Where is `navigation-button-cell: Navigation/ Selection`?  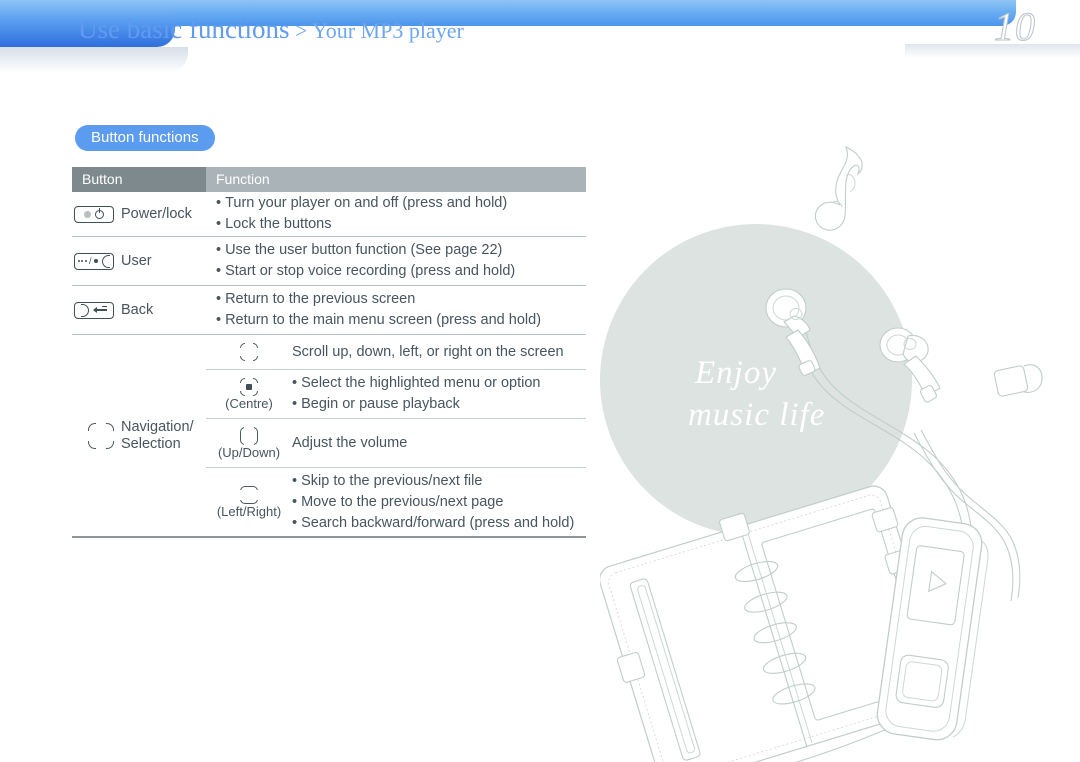
navigation-button-cell: Navigation/ Selection is located at coordinates (139, 435).